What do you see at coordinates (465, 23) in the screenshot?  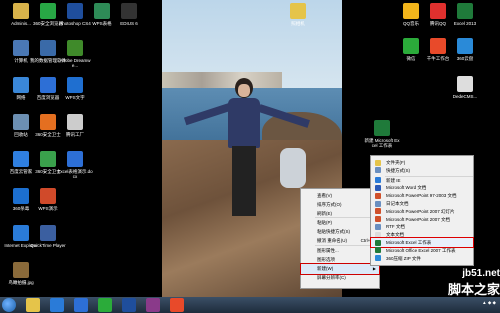 I see `desktop-icon-label: Excel 2013` at bounding box center [465, 23].